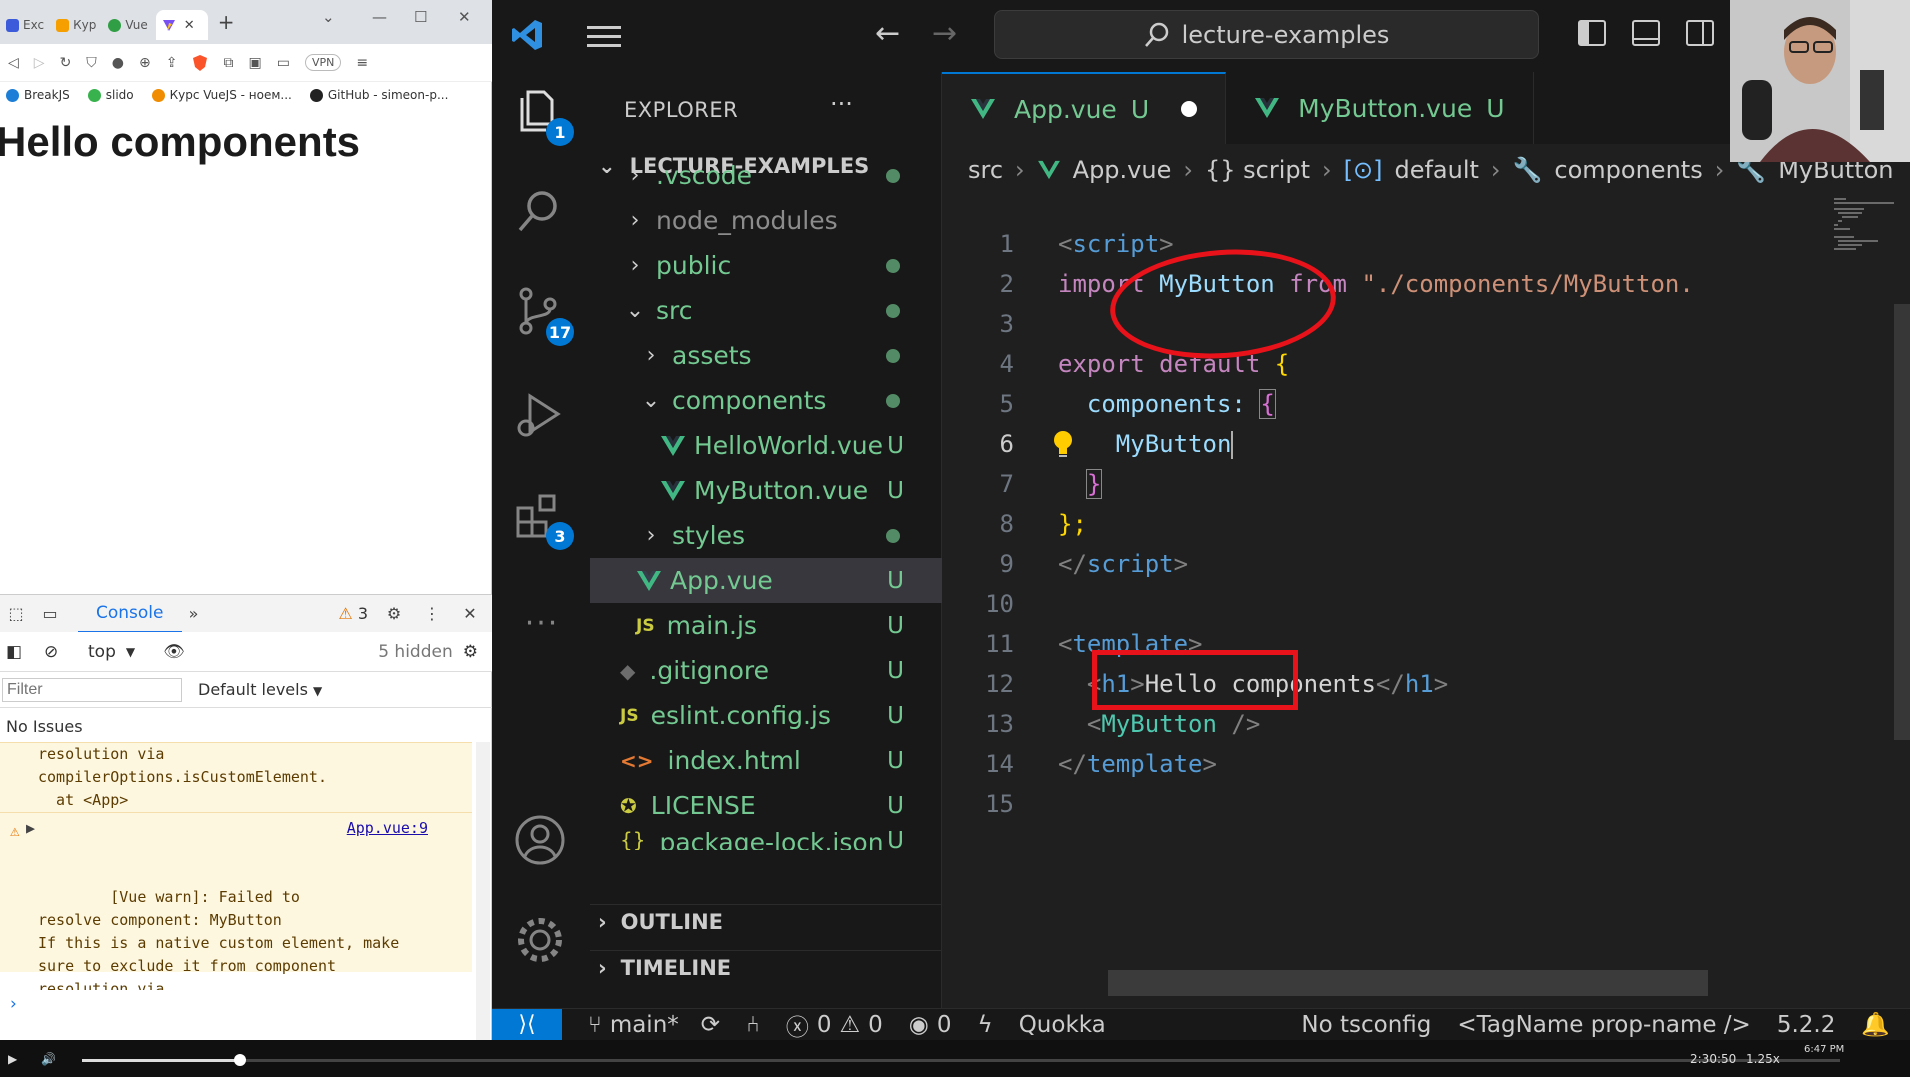 The width and height of the screenshot is (1910, 1077). What do you see at coordinates (766, 580) in the screenshot?
I see `tree-item-app-vue: App.vue U` at bounding box center [766, 580].